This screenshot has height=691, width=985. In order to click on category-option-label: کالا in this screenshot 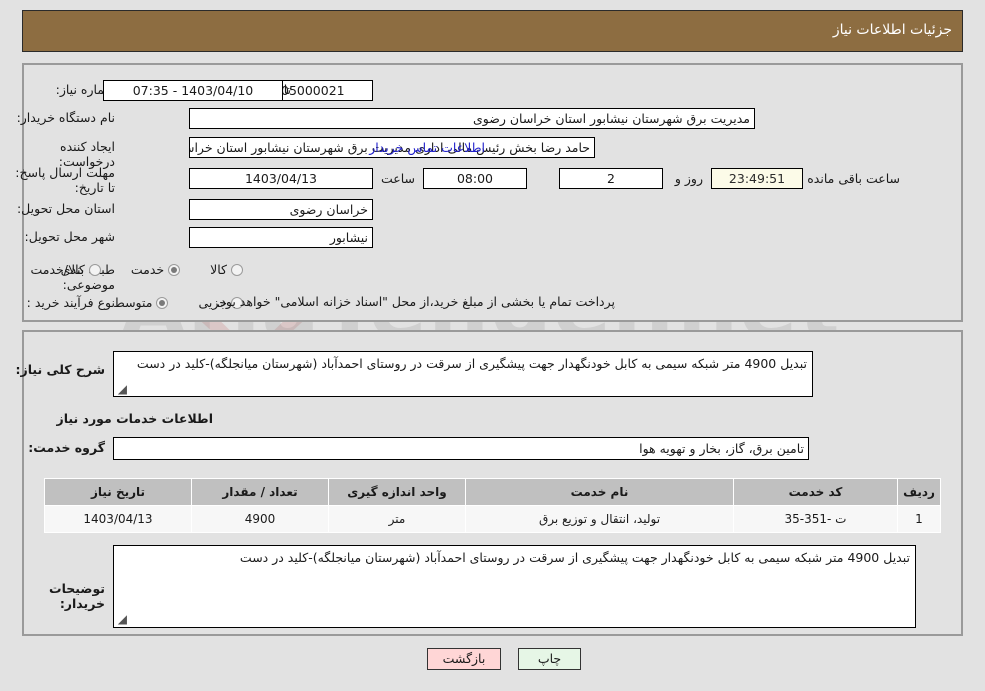, I will do `click(218, 269)`.